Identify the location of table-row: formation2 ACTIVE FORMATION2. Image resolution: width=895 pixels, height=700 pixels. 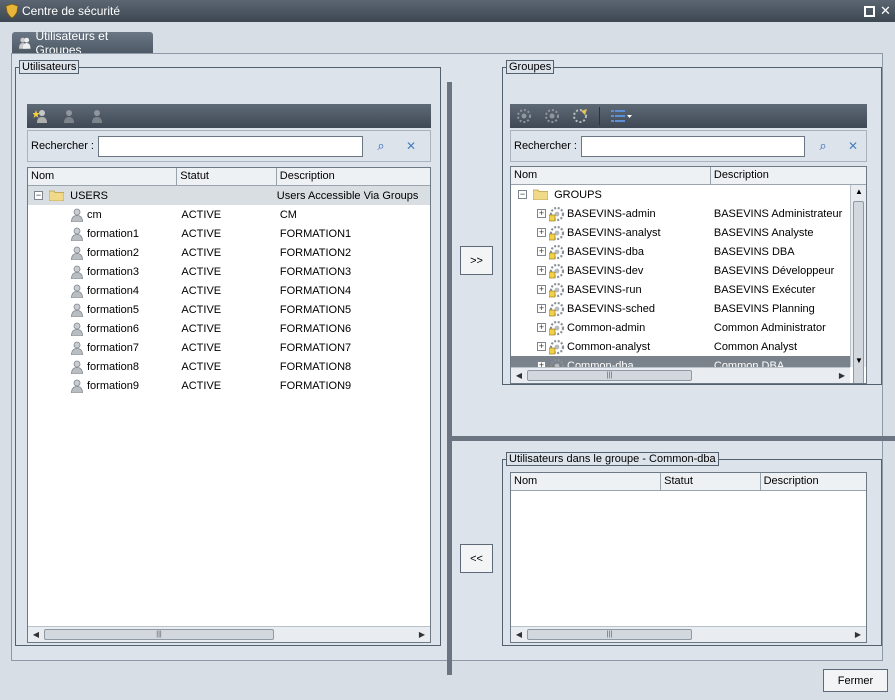
(229, 252).